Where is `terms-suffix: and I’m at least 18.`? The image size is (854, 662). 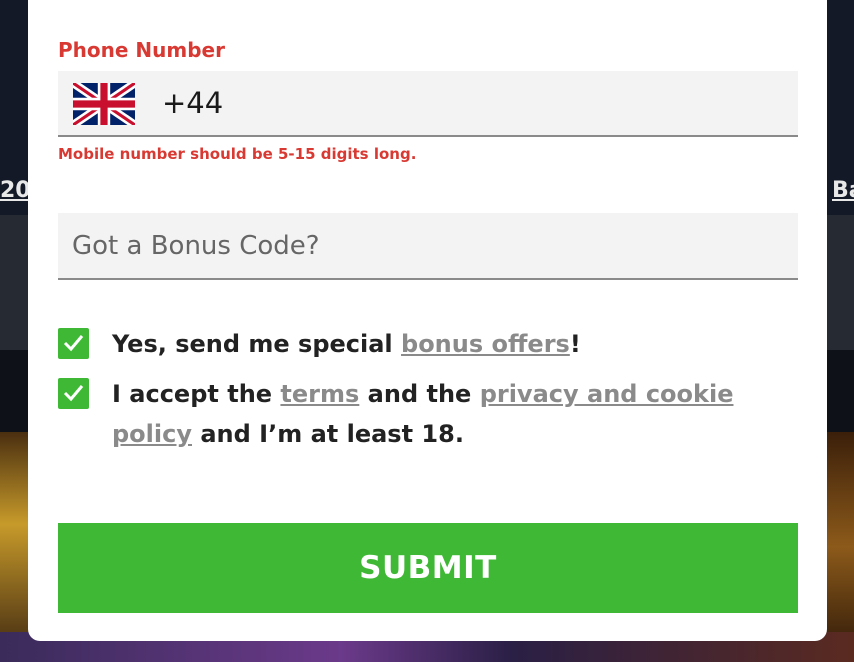
terms-suffix: and I’m at least 18. is located at coordinates (328, 434).